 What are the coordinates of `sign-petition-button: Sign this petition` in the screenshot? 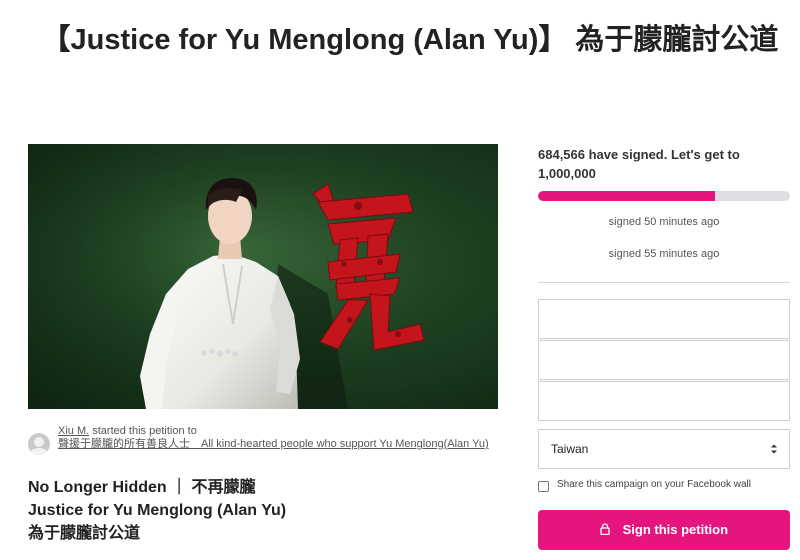 It's located at (664, 530).